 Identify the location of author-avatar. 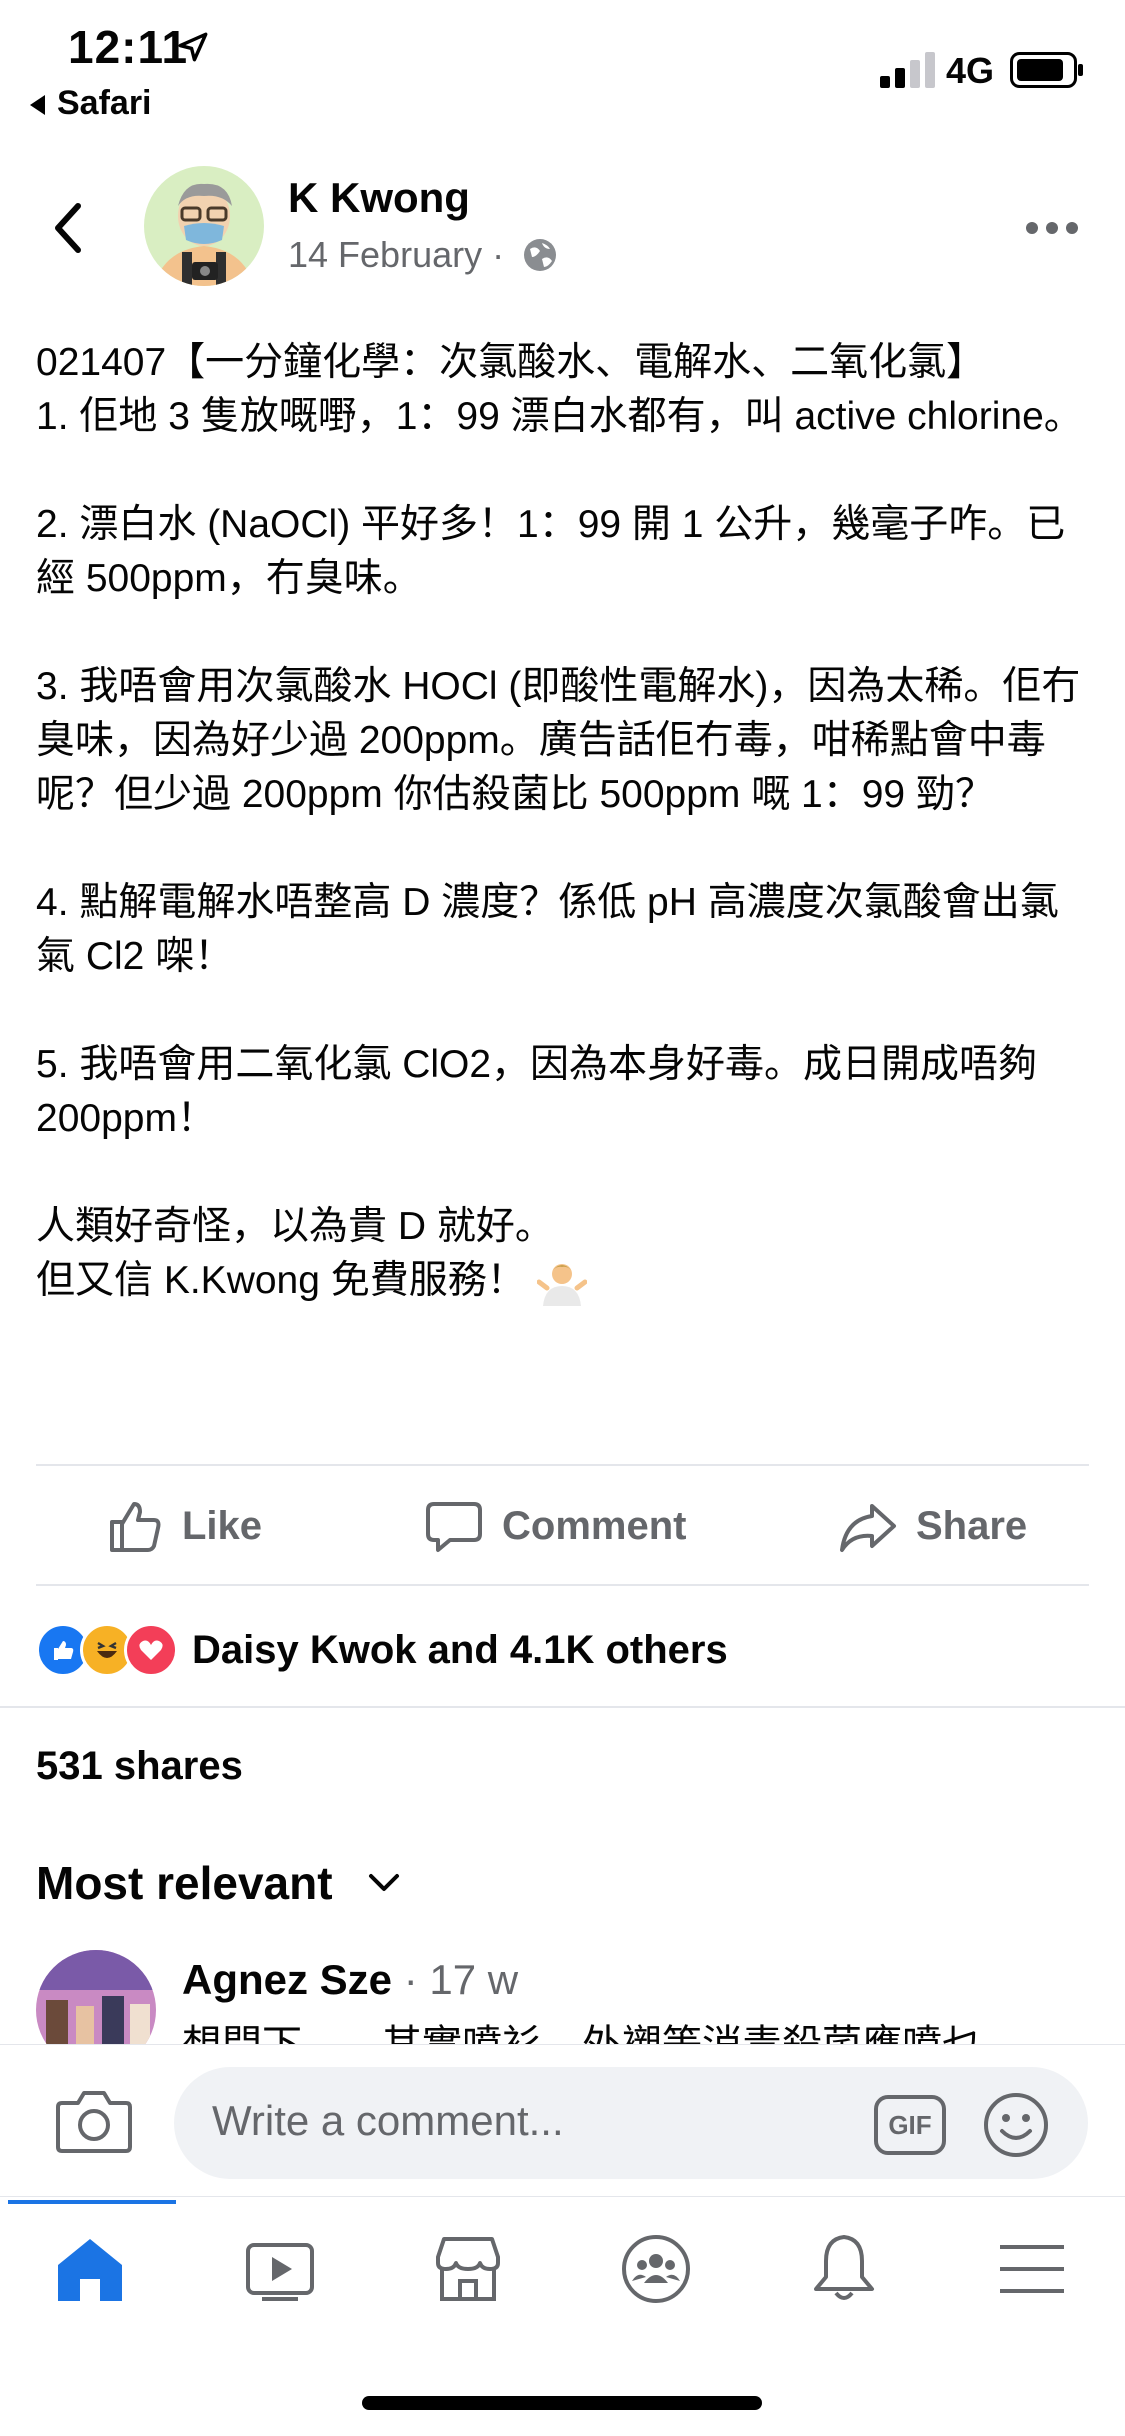
(204, 226).